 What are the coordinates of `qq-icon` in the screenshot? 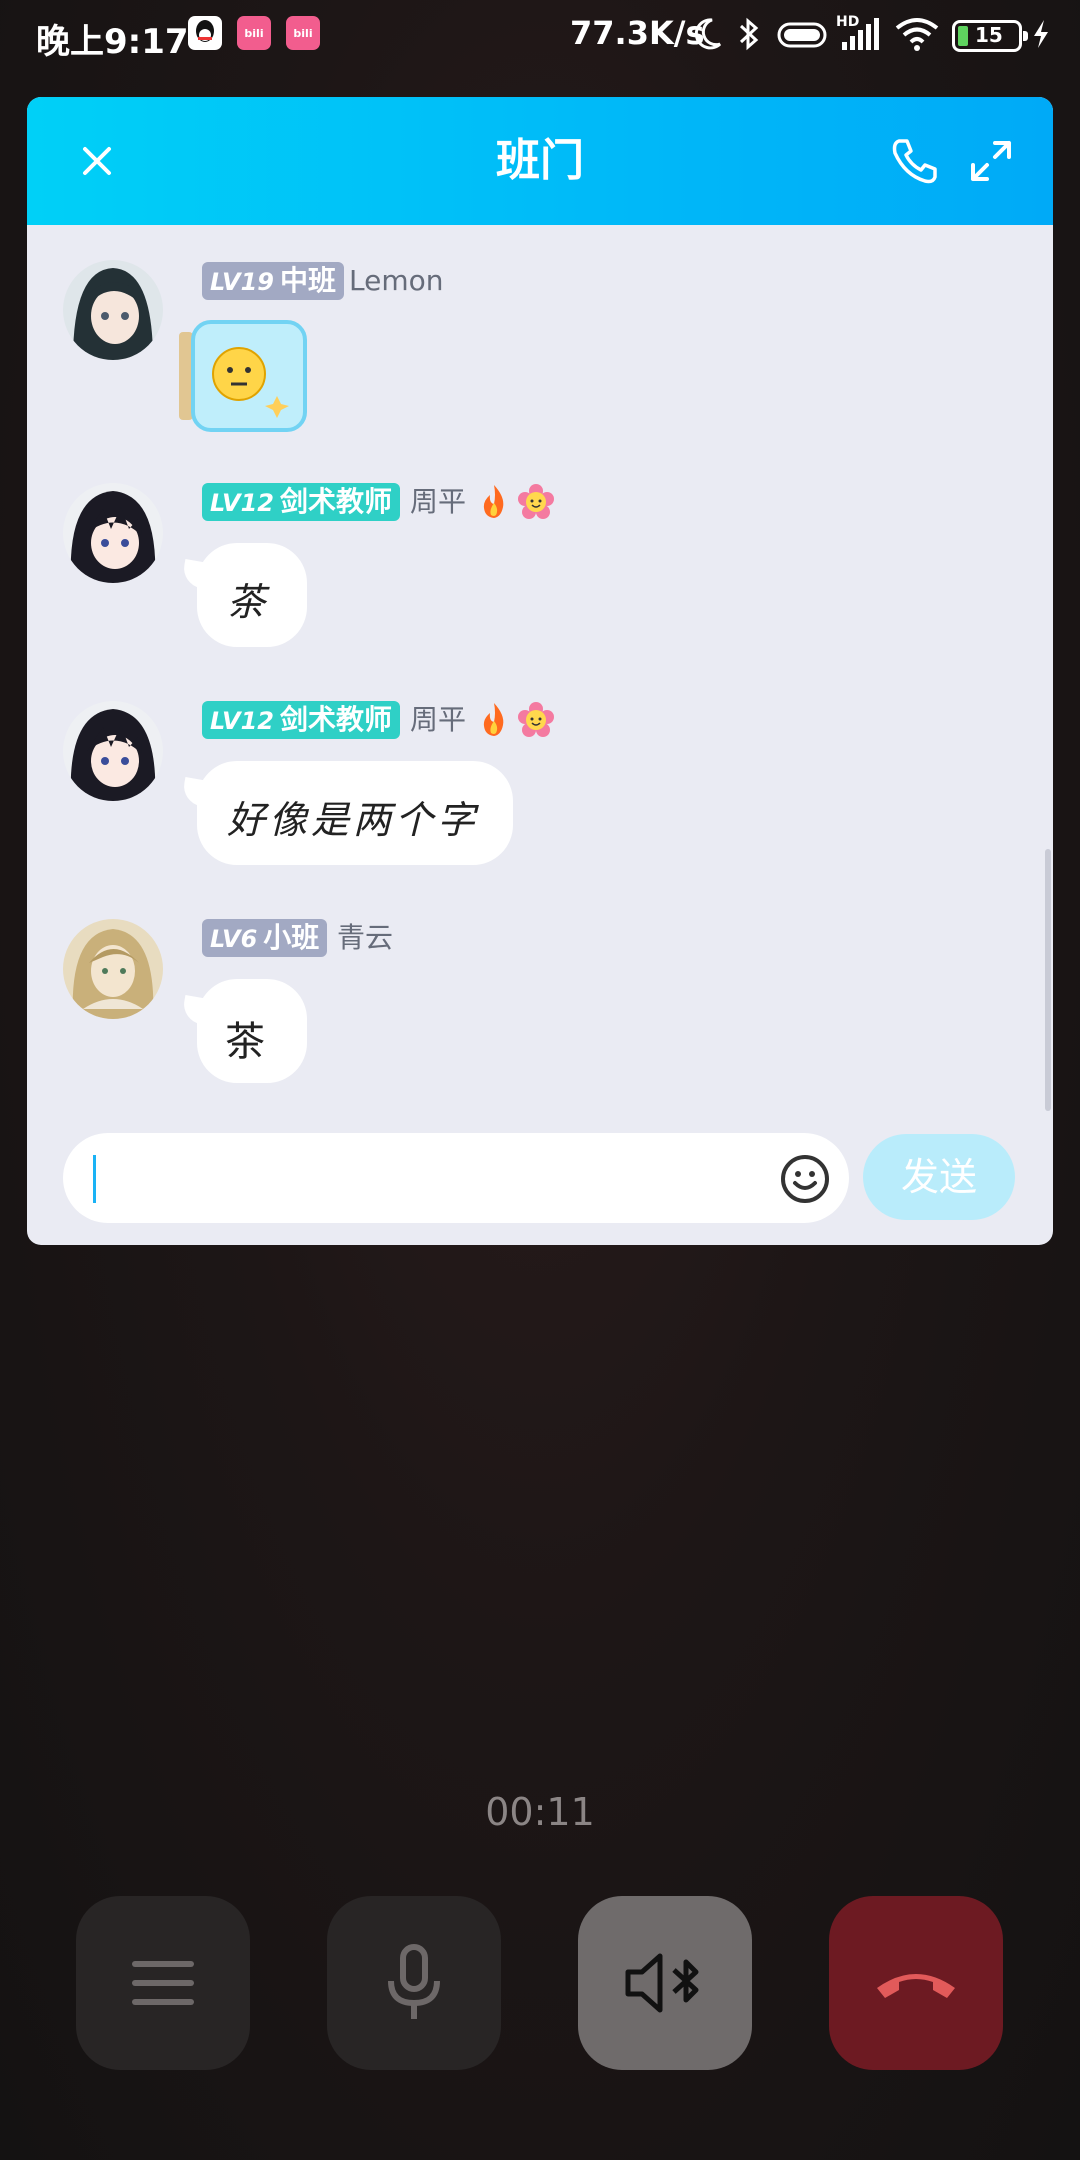 It's located at (205, 33).